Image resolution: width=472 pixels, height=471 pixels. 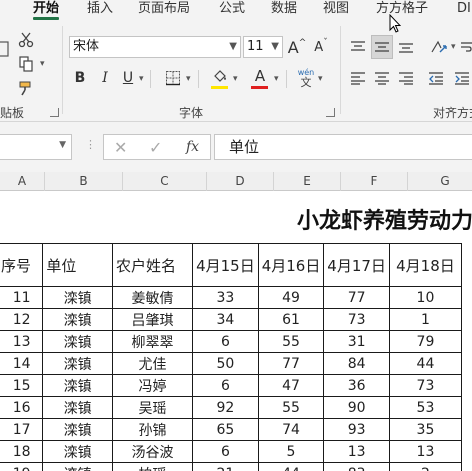 What do you see at coordinates (152, 466) in the screenshot?
I see `table-cell: 柏瑶` at bounding box center [152, 466].